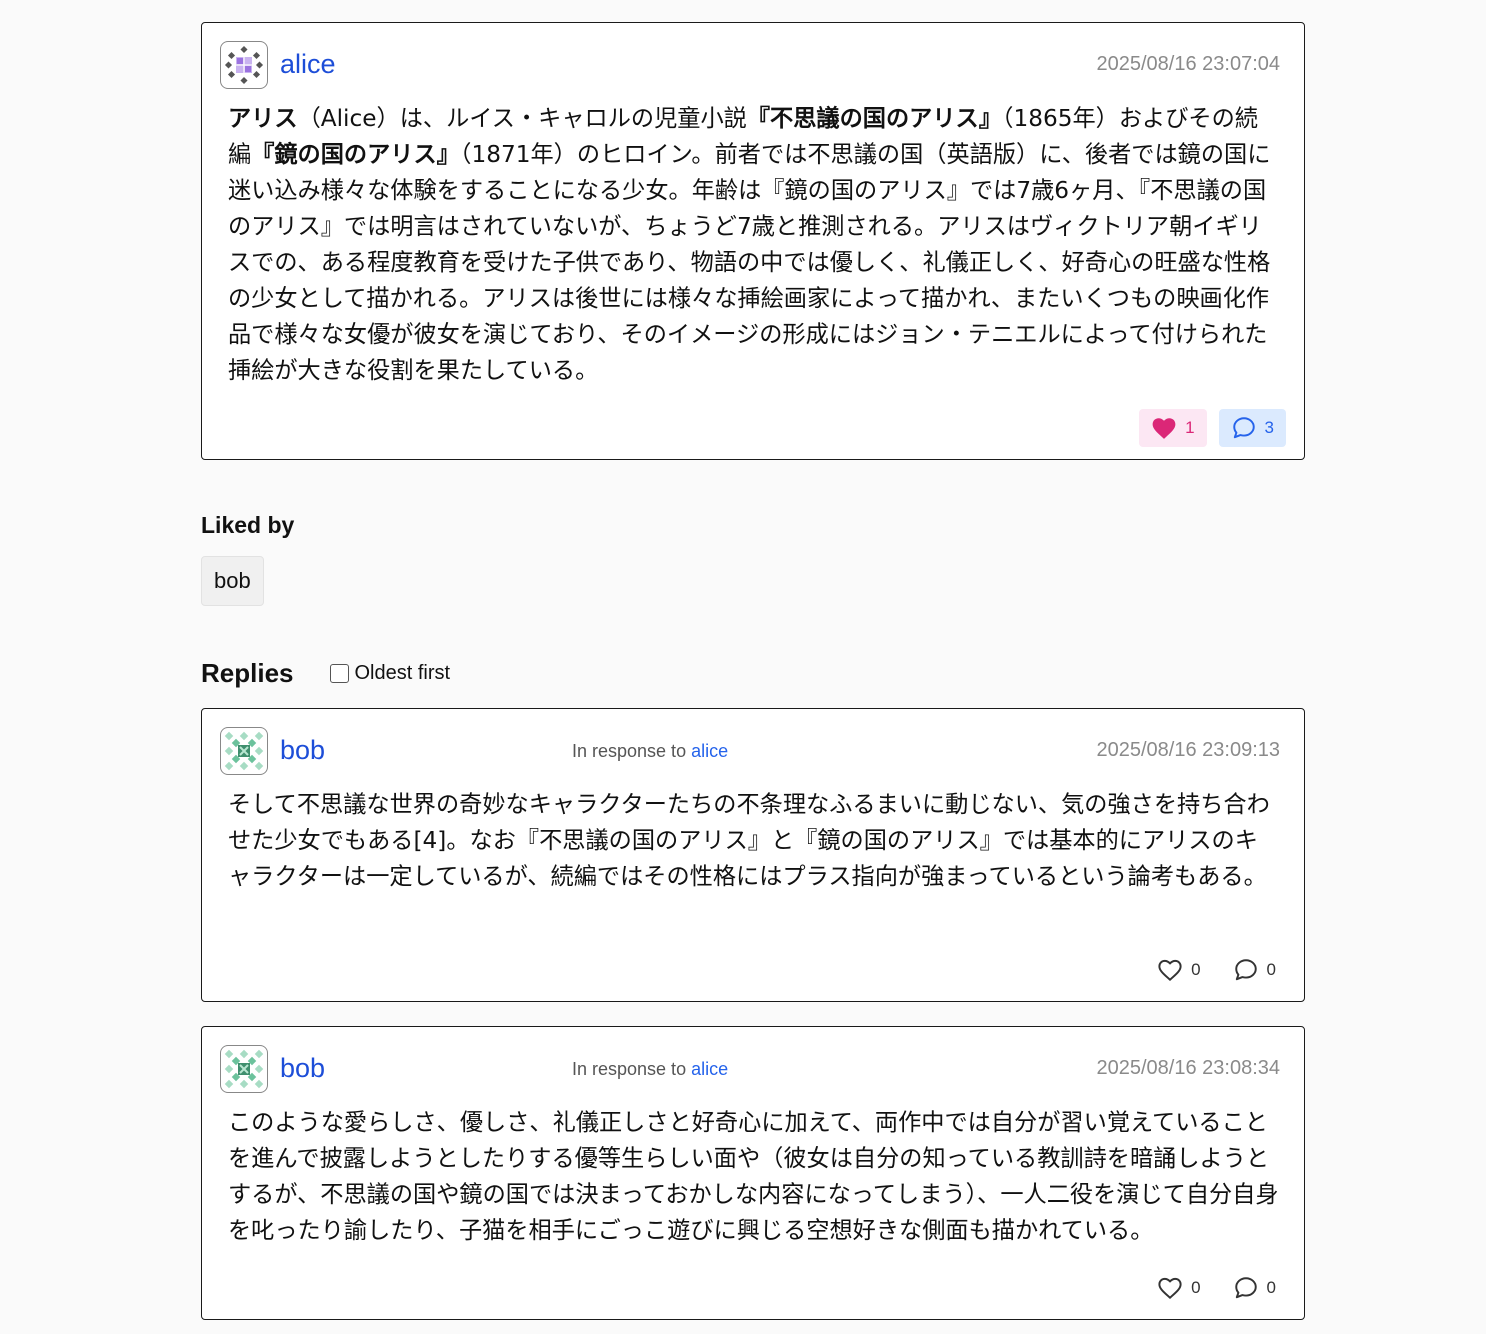 The height and width of the screenshot is (1334, 1486). I want to click on like-button: 1, so click(1173, 428).